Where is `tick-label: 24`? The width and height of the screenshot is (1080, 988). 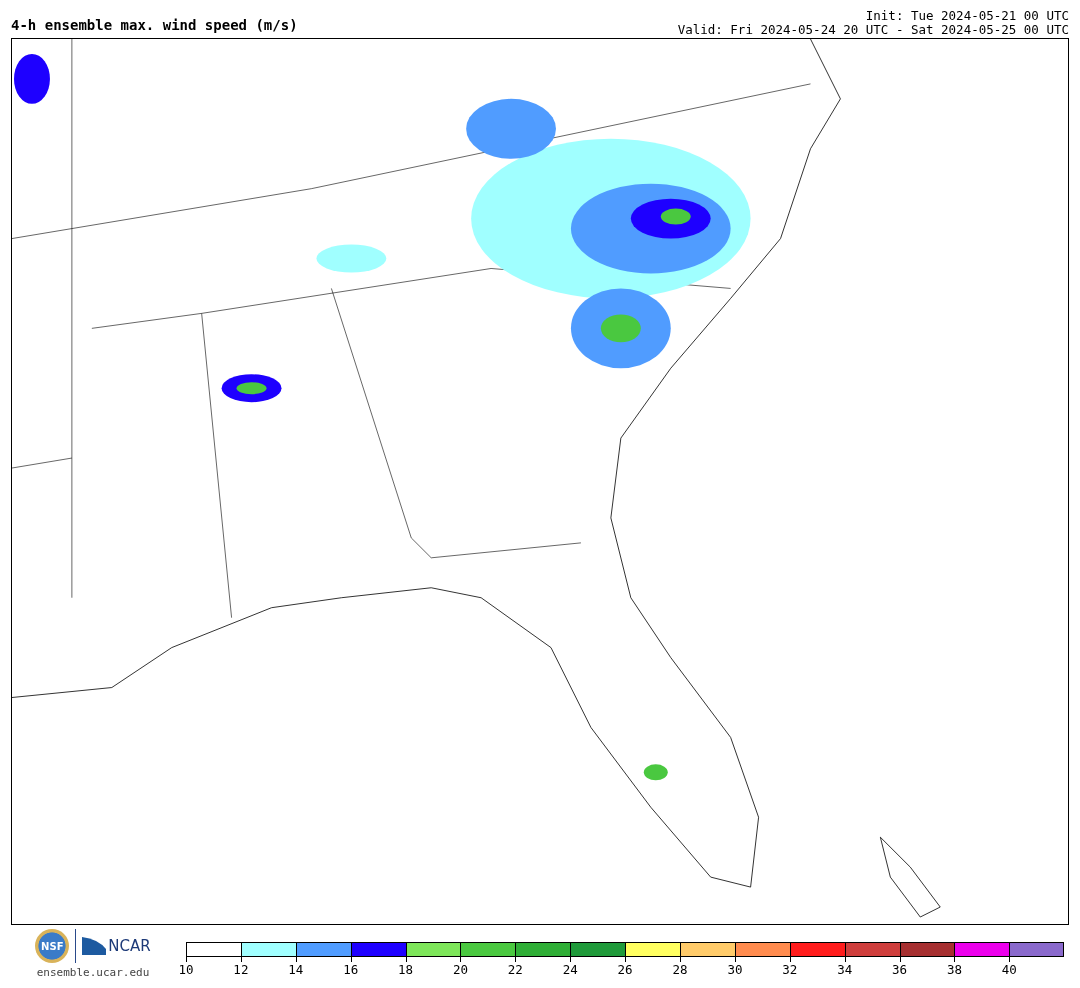
tick-label: 24 is located at coordinates (570, 969).